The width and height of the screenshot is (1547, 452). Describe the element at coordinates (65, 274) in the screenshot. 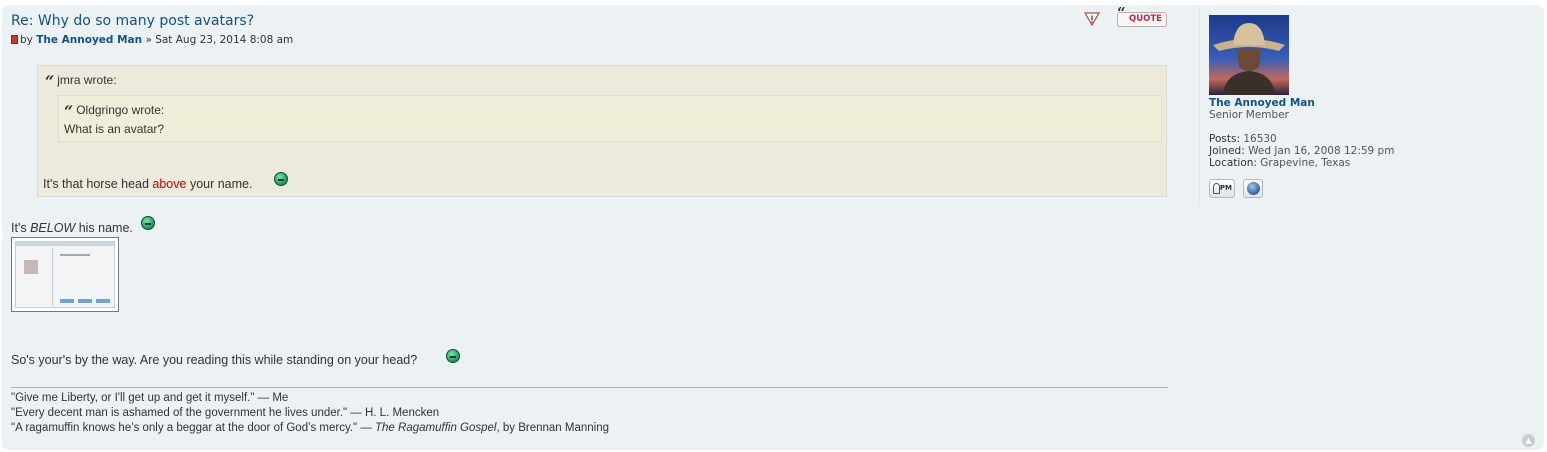

I see `attached-screenshot` at that location.